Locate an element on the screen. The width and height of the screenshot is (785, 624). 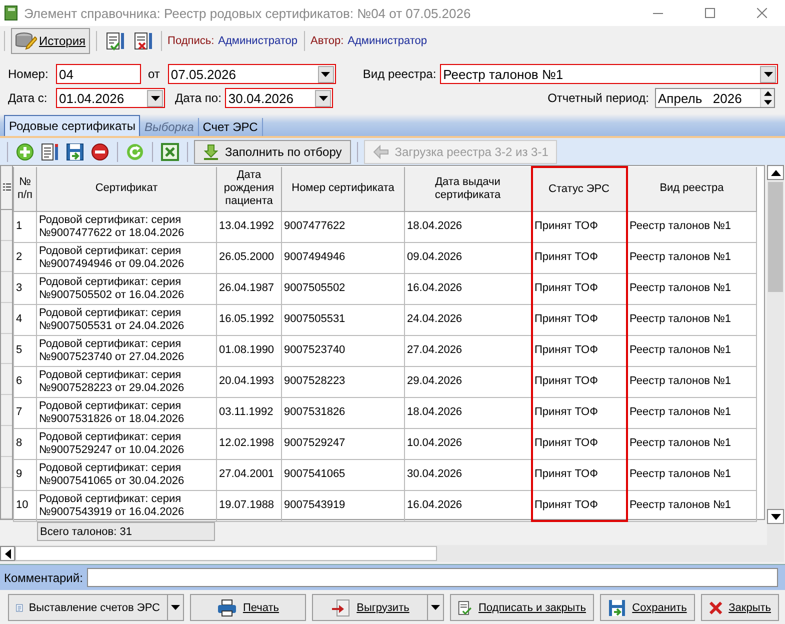
period-field: Апрель 2026 is located at coordinates (715, 98).